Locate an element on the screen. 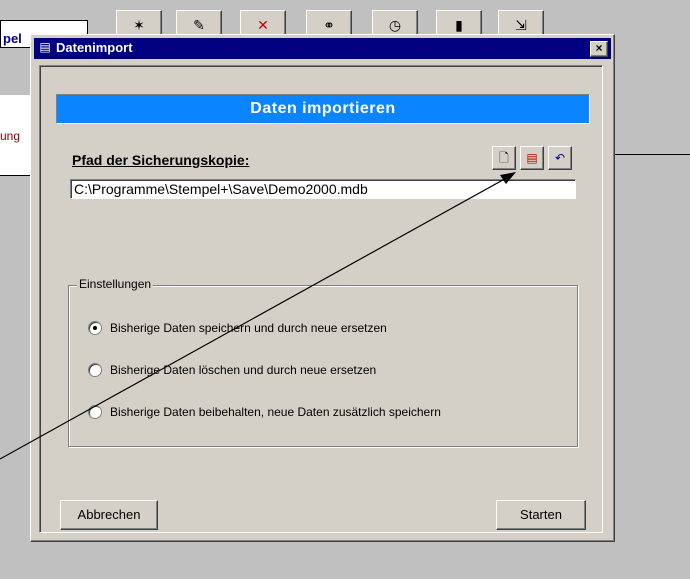  dialog-title: Datenimport is located at coordinates (94, 47).